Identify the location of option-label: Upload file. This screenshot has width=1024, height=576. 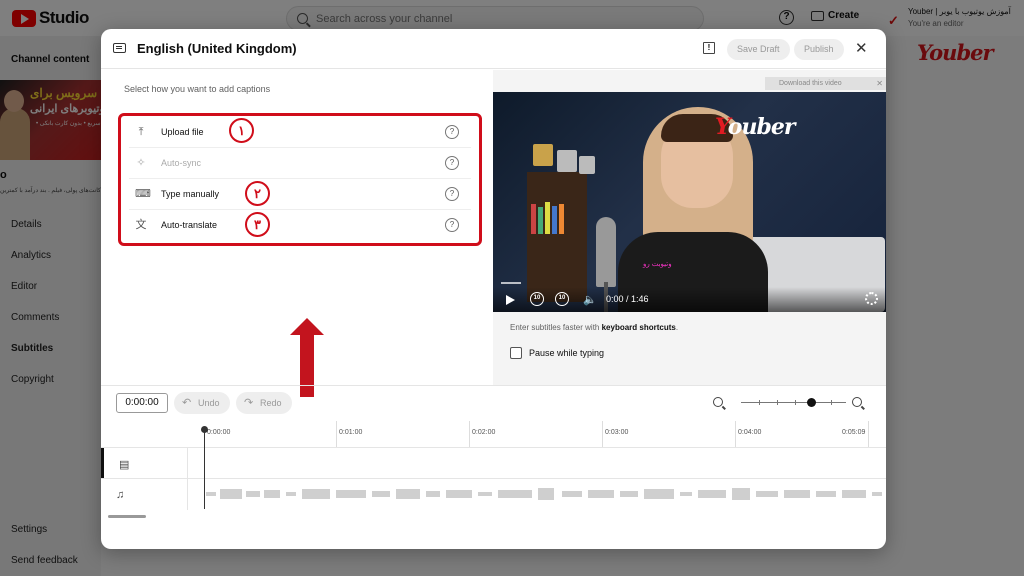
(182, 132).